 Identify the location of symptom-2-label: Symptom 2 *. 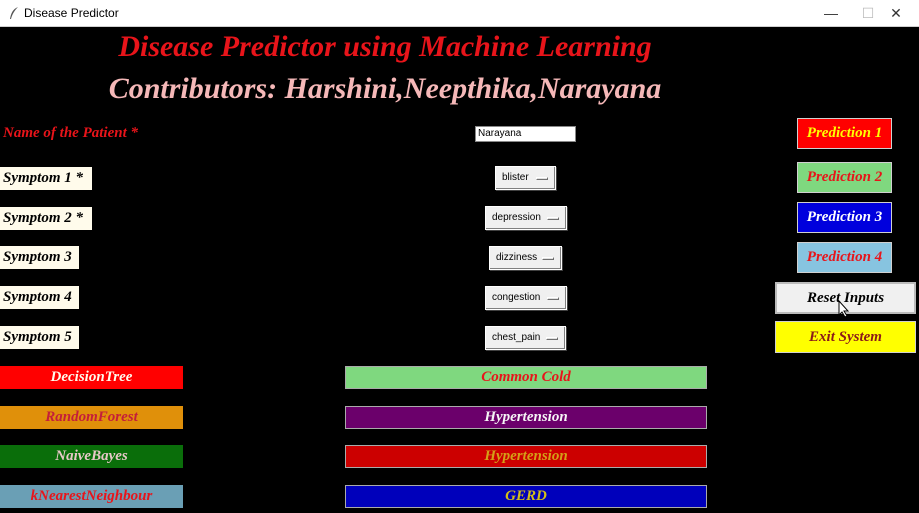
(46, 218).